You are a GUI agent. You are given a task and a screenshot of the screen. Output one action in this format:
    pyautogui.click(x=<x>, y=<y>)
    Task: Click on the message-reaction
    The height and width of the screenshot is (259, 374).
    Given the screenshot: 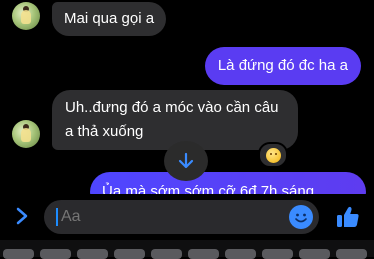 What is the action you would take?
    pyautogui.click(x=273, y=155)
    